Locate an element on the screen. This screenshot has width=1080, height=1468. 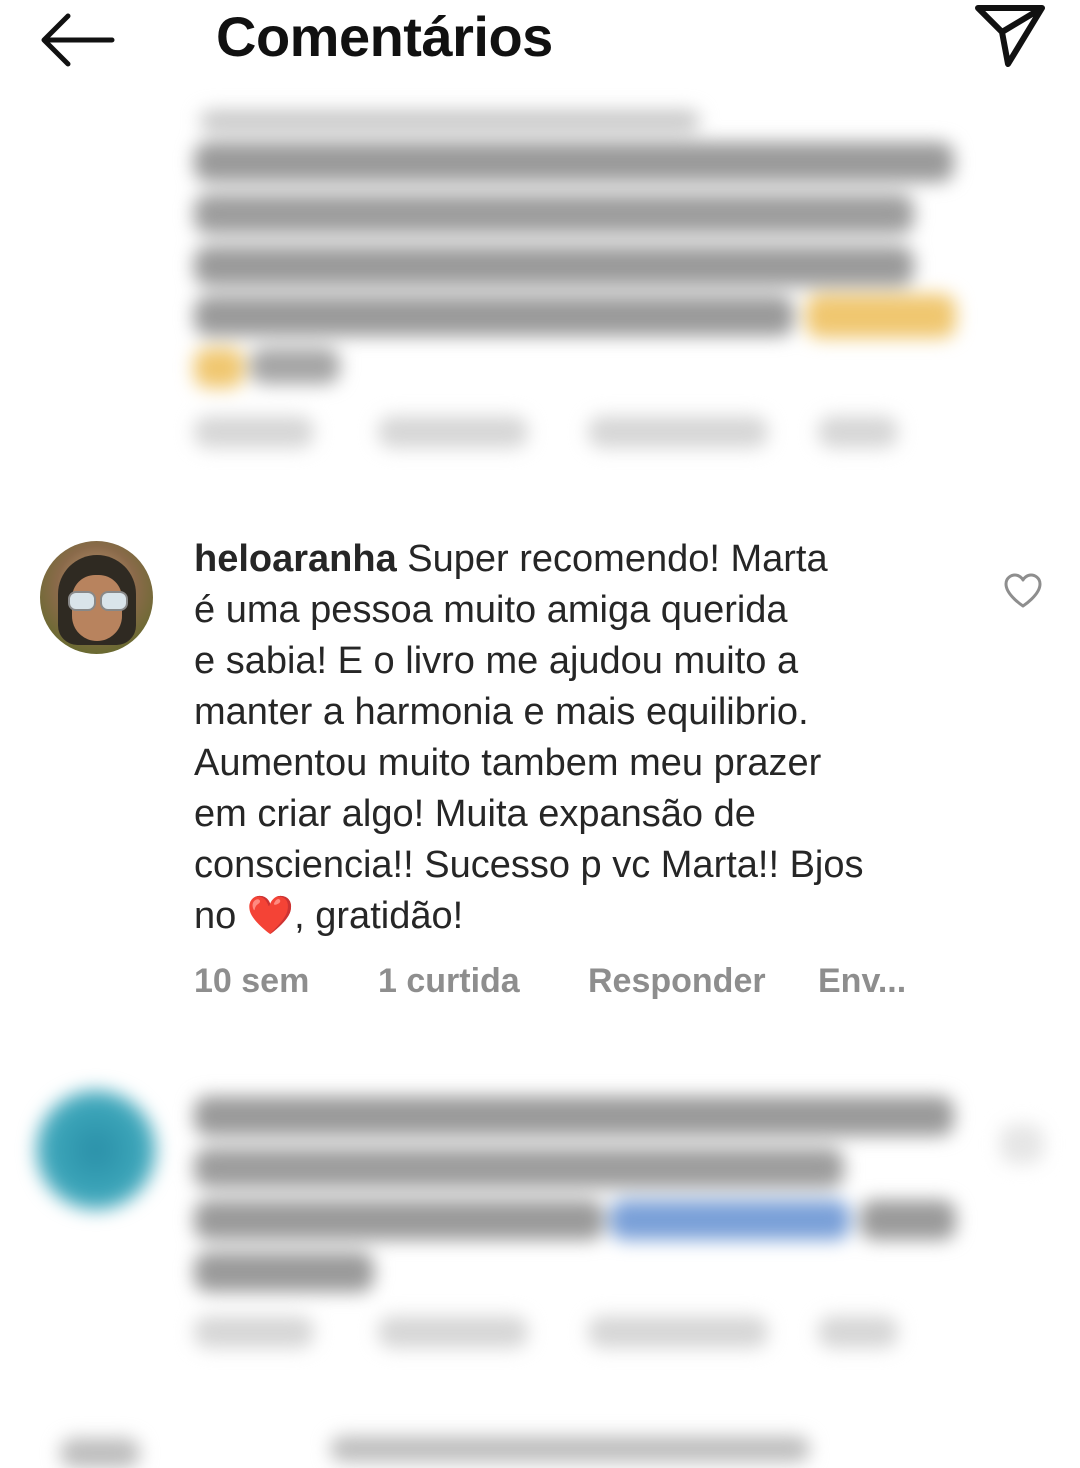
back-arrow-icon is located at coordinates (78, 40).